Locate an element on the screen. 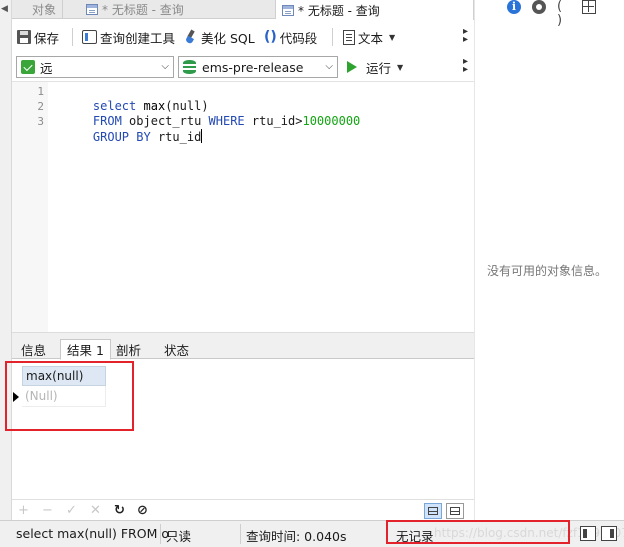  stop-icon: ⊘ is located at coordinates (142, 510).